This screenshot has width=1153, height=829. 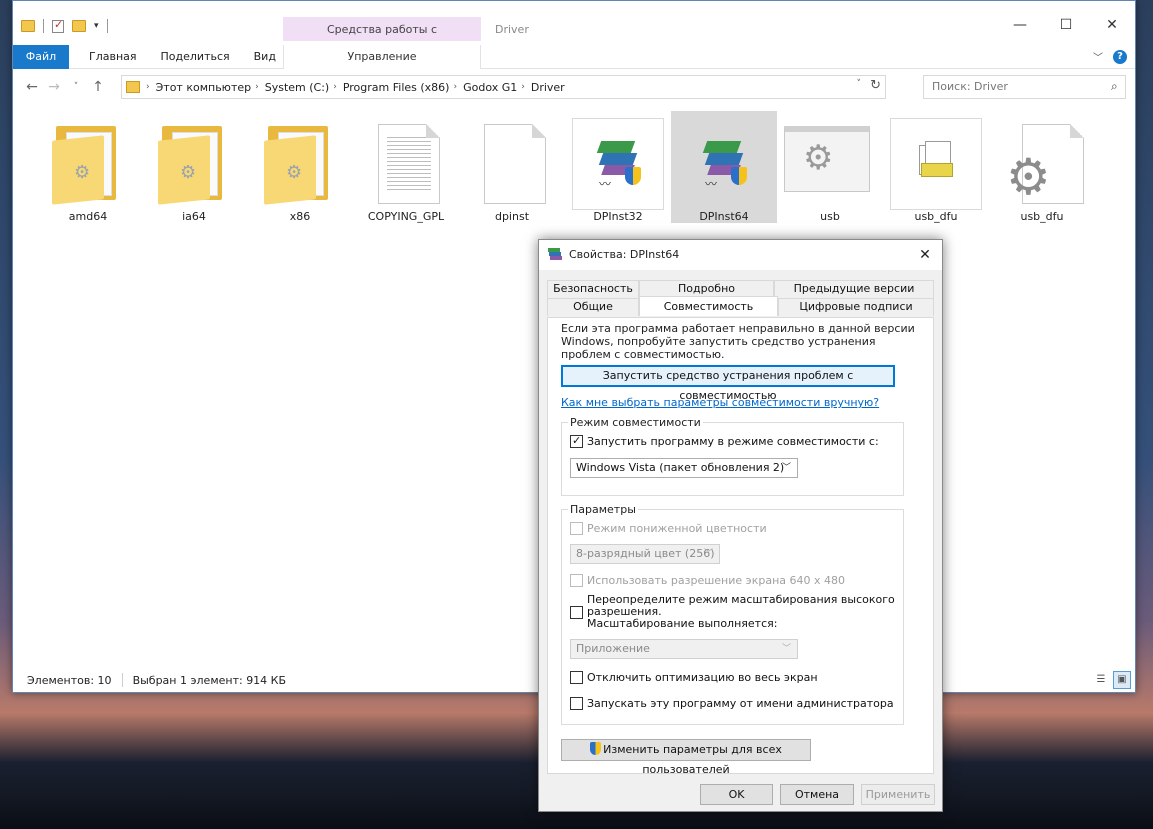 What do you see at coordinates (96, 26) in the screenshot?
I see `customize-toolbar-chevron-icon: ▾` at bounding box center [96, 26].